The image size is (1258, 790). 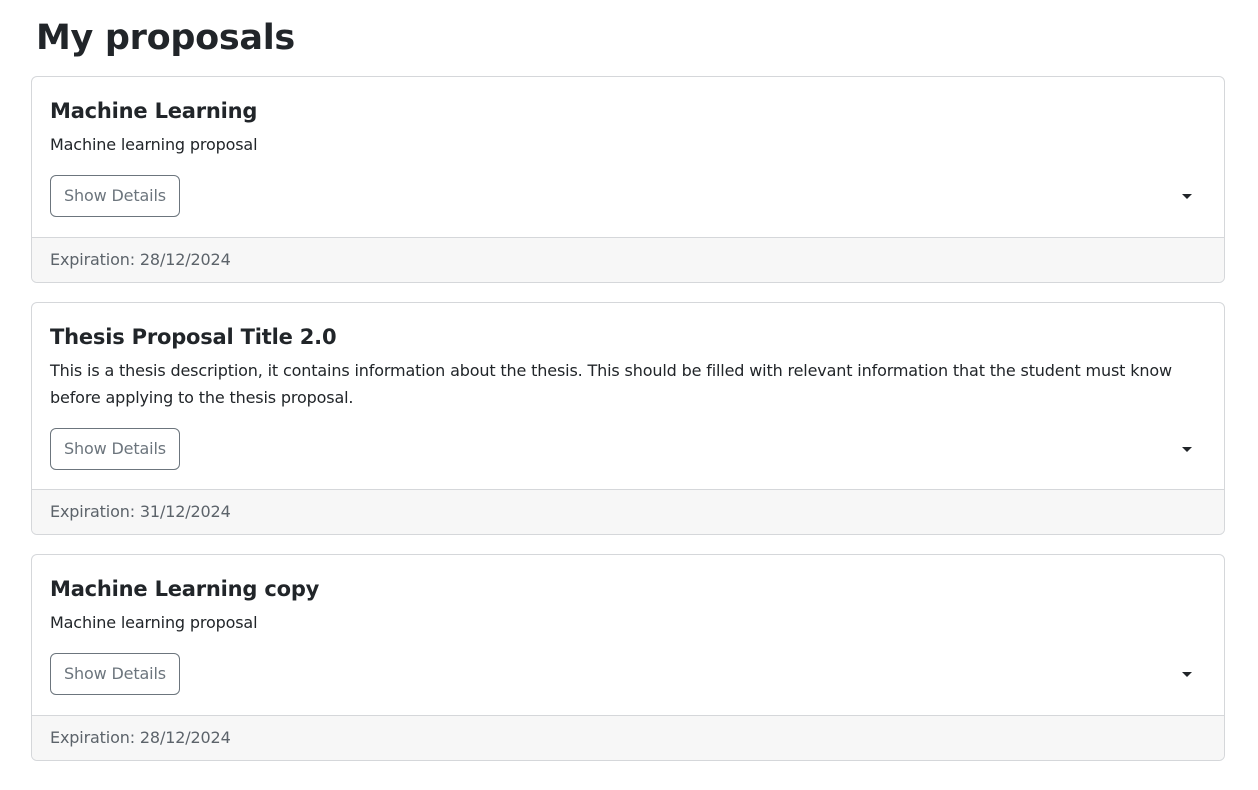 What do you see at coordinates (193, 337) in the screenshot?
I see `proposal-title: Thesis Proposal Title 2.0` at bounding box center [193, 337].